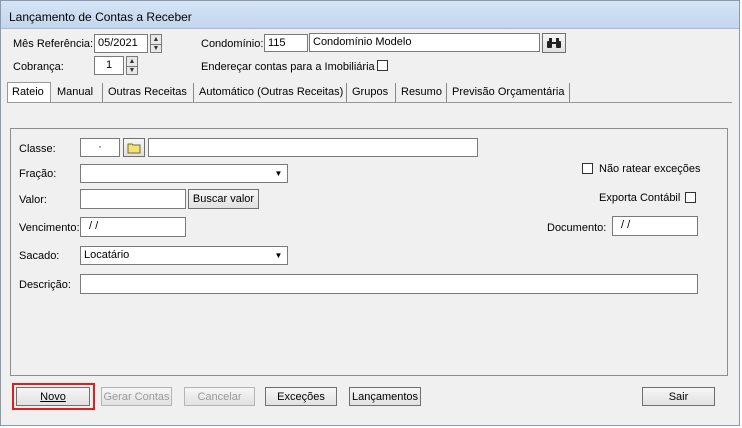 The height and width of the screenshot is (428, 742). I want to click on binoculars-icon, so click(554, 41).